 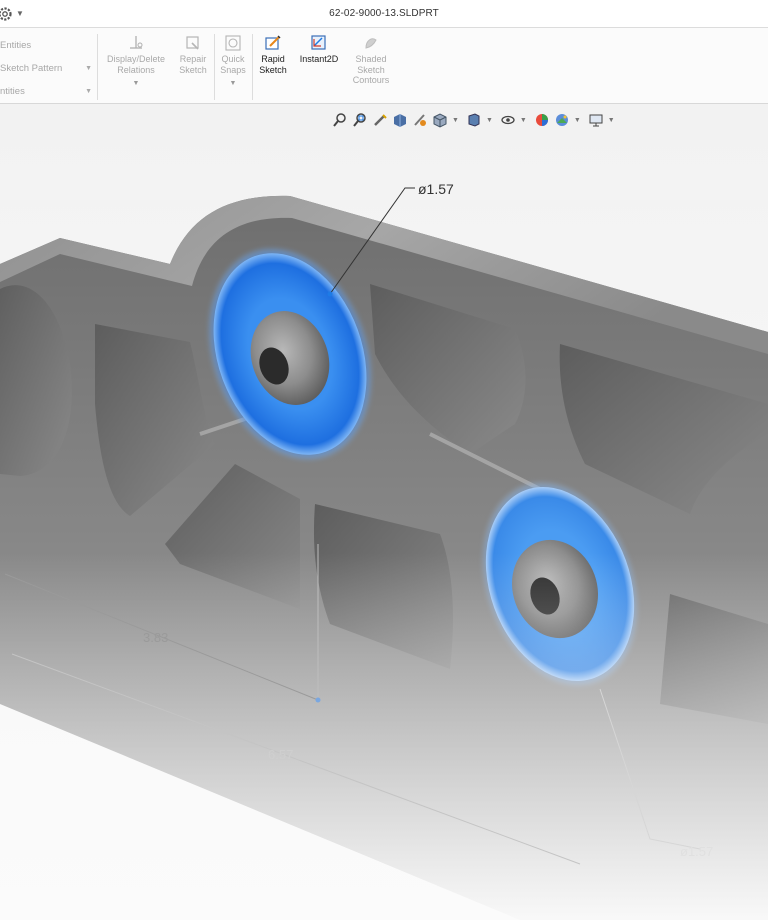 I want to click on quick-snaps-button: Quick Snaps ▼, so click(x=233, y=62).